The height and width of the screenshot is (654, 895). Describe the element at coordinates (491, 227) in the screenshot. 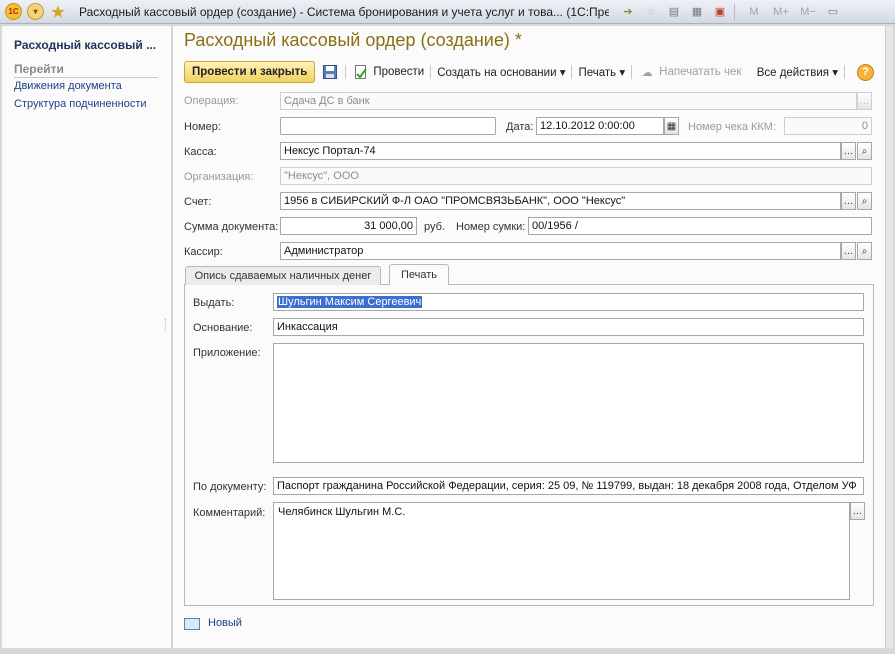

I see `bag-number-label: Номер сумки:` at that location.